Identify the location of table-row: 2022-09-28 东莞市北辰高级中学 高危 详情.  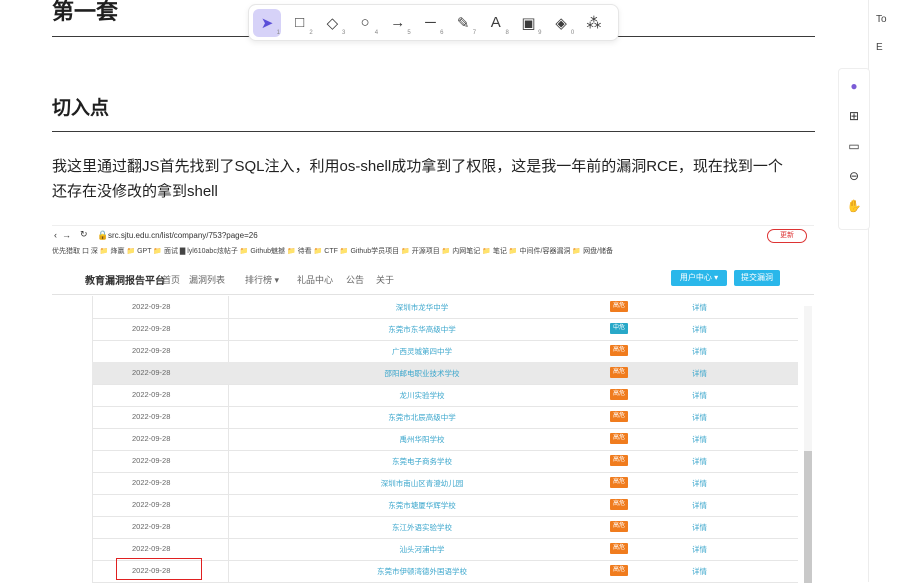
(445, 417).